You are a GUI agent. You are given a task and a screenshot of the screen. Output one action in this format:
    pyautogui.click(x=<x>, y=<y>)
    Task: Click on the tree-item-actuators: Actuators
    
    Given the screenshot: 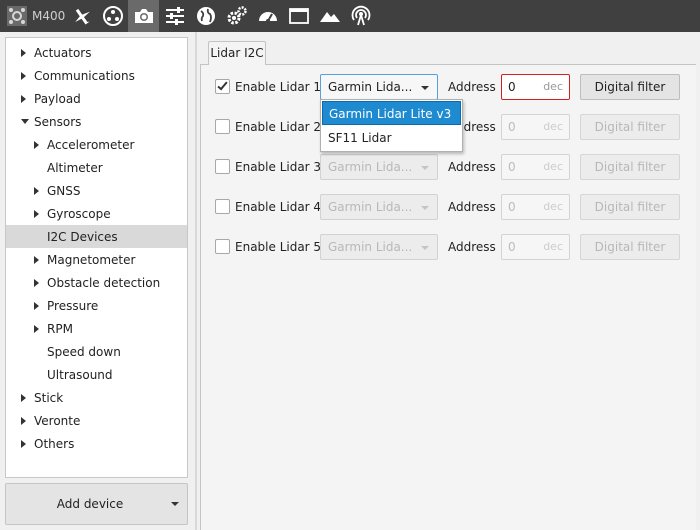 What is the action you would take?
    pyautogui.click(x=96, y=52)
    